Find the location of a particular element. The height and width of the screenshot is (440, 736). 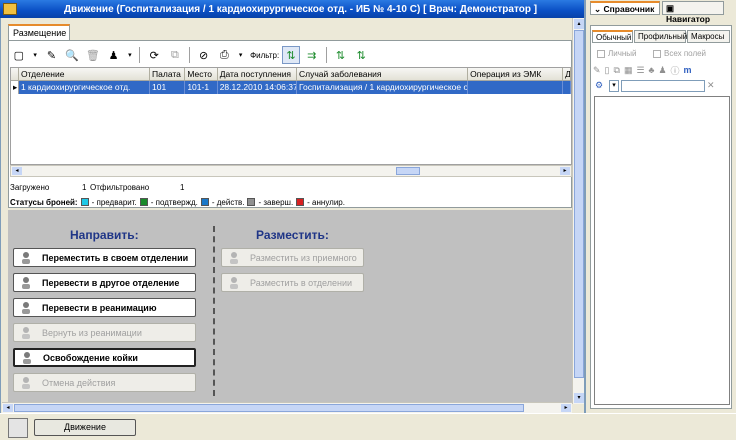

column-header: Случай заболевания is located at coordinates (383, 74).